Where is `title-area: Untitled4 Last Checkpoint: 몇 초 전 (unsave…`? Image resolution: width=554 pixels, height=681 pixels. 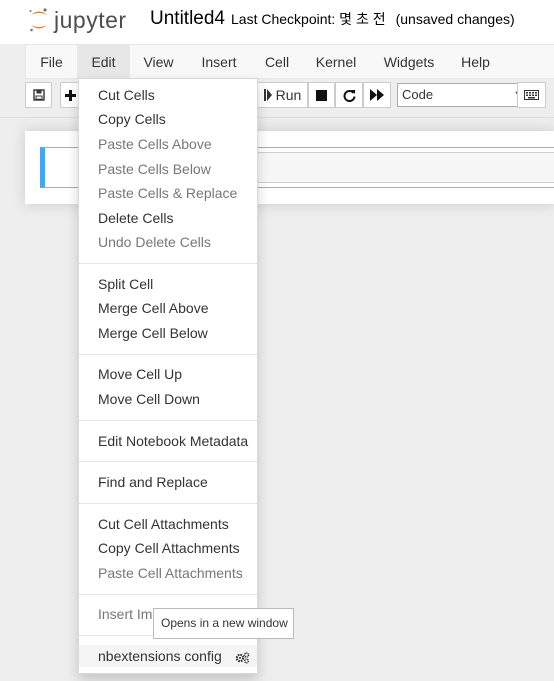 title-area: Untitled4 Last Checkpoint: 몇 초 전 (unsave… is located at coordinates (332, 19).